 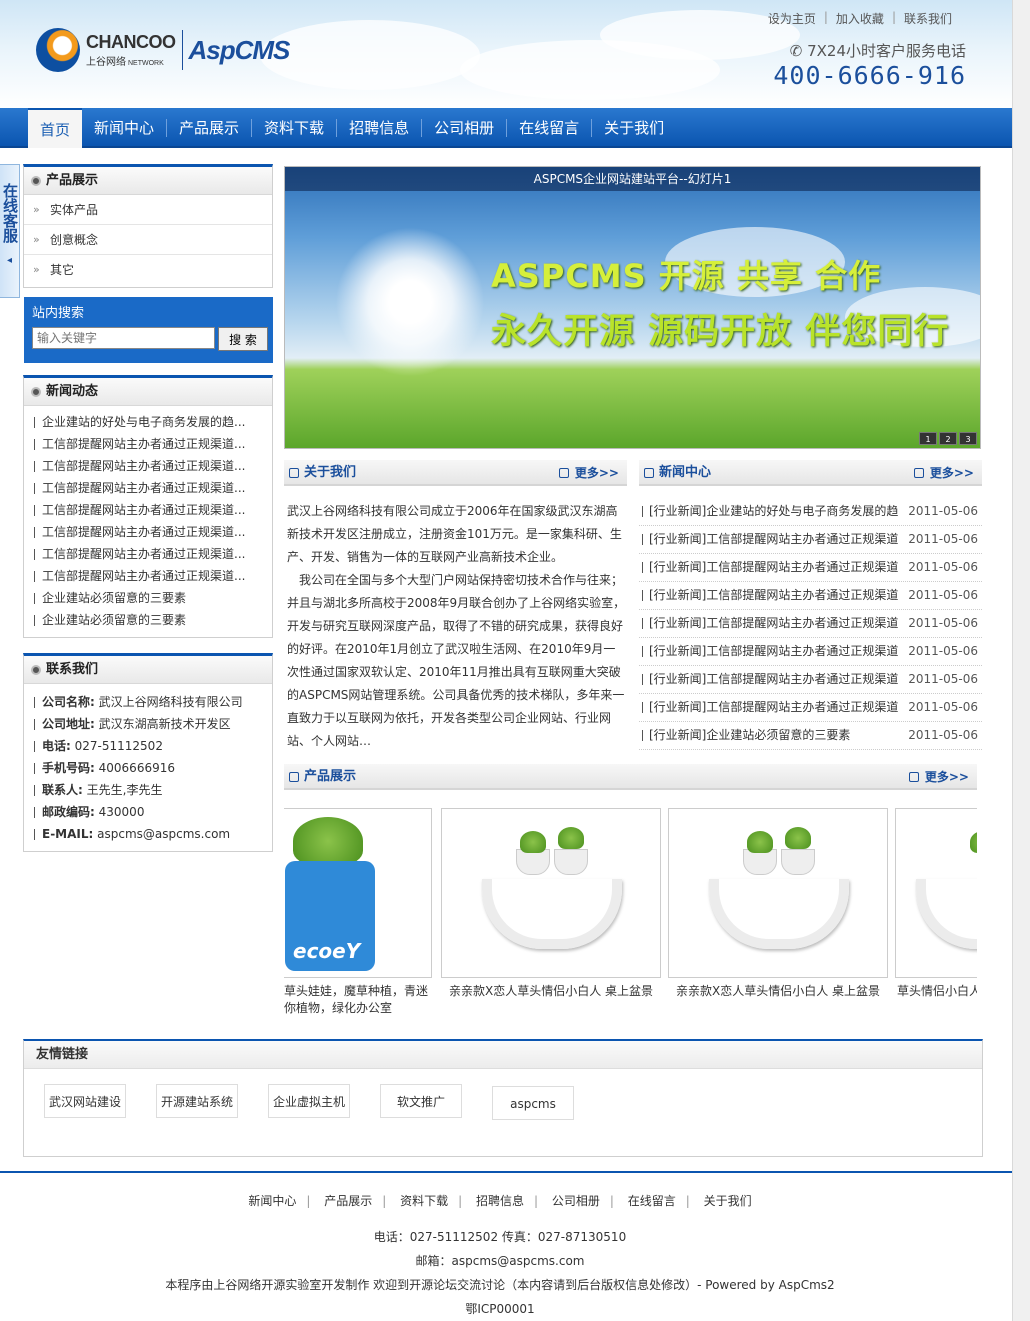 I want to click on stand-figure, so click(x=946, y=914).